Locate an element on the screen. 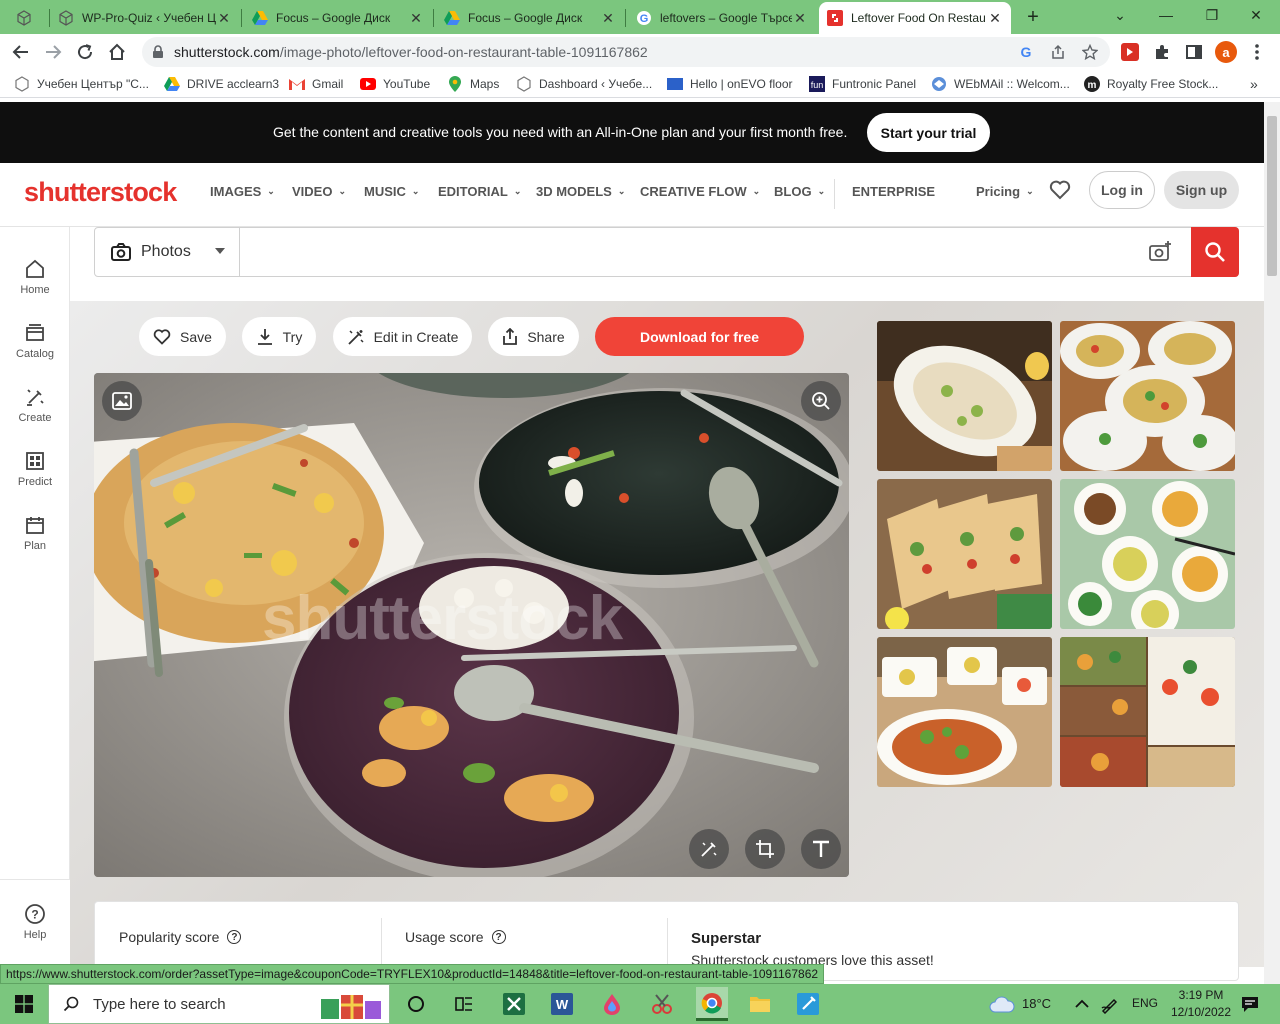  image-info-button is located at coordinates (122, 401).